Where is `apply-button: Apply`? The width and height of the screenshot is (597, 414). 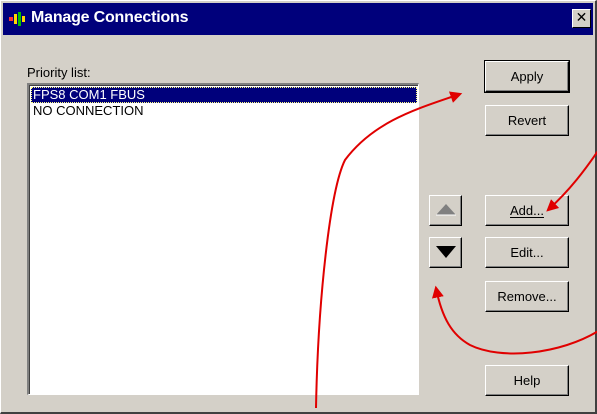 apply-button: Apply is located at coordinates (527, 76).